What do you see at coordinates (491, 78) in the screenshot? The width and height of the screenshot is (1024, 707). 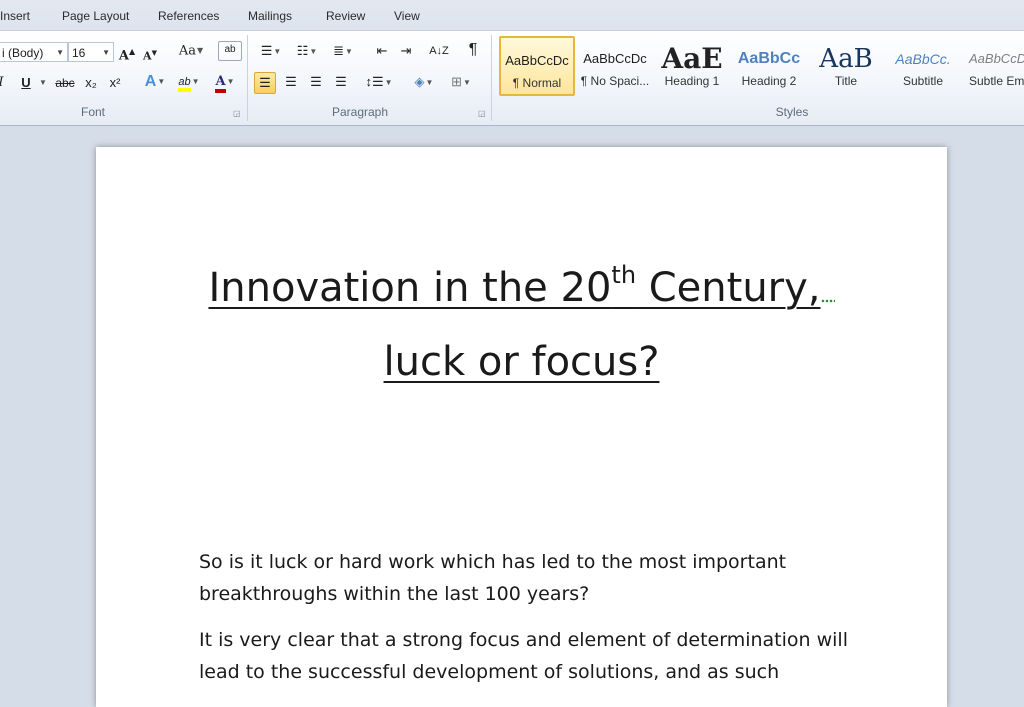 I see `group-divider` at bounding box center [491, 78].